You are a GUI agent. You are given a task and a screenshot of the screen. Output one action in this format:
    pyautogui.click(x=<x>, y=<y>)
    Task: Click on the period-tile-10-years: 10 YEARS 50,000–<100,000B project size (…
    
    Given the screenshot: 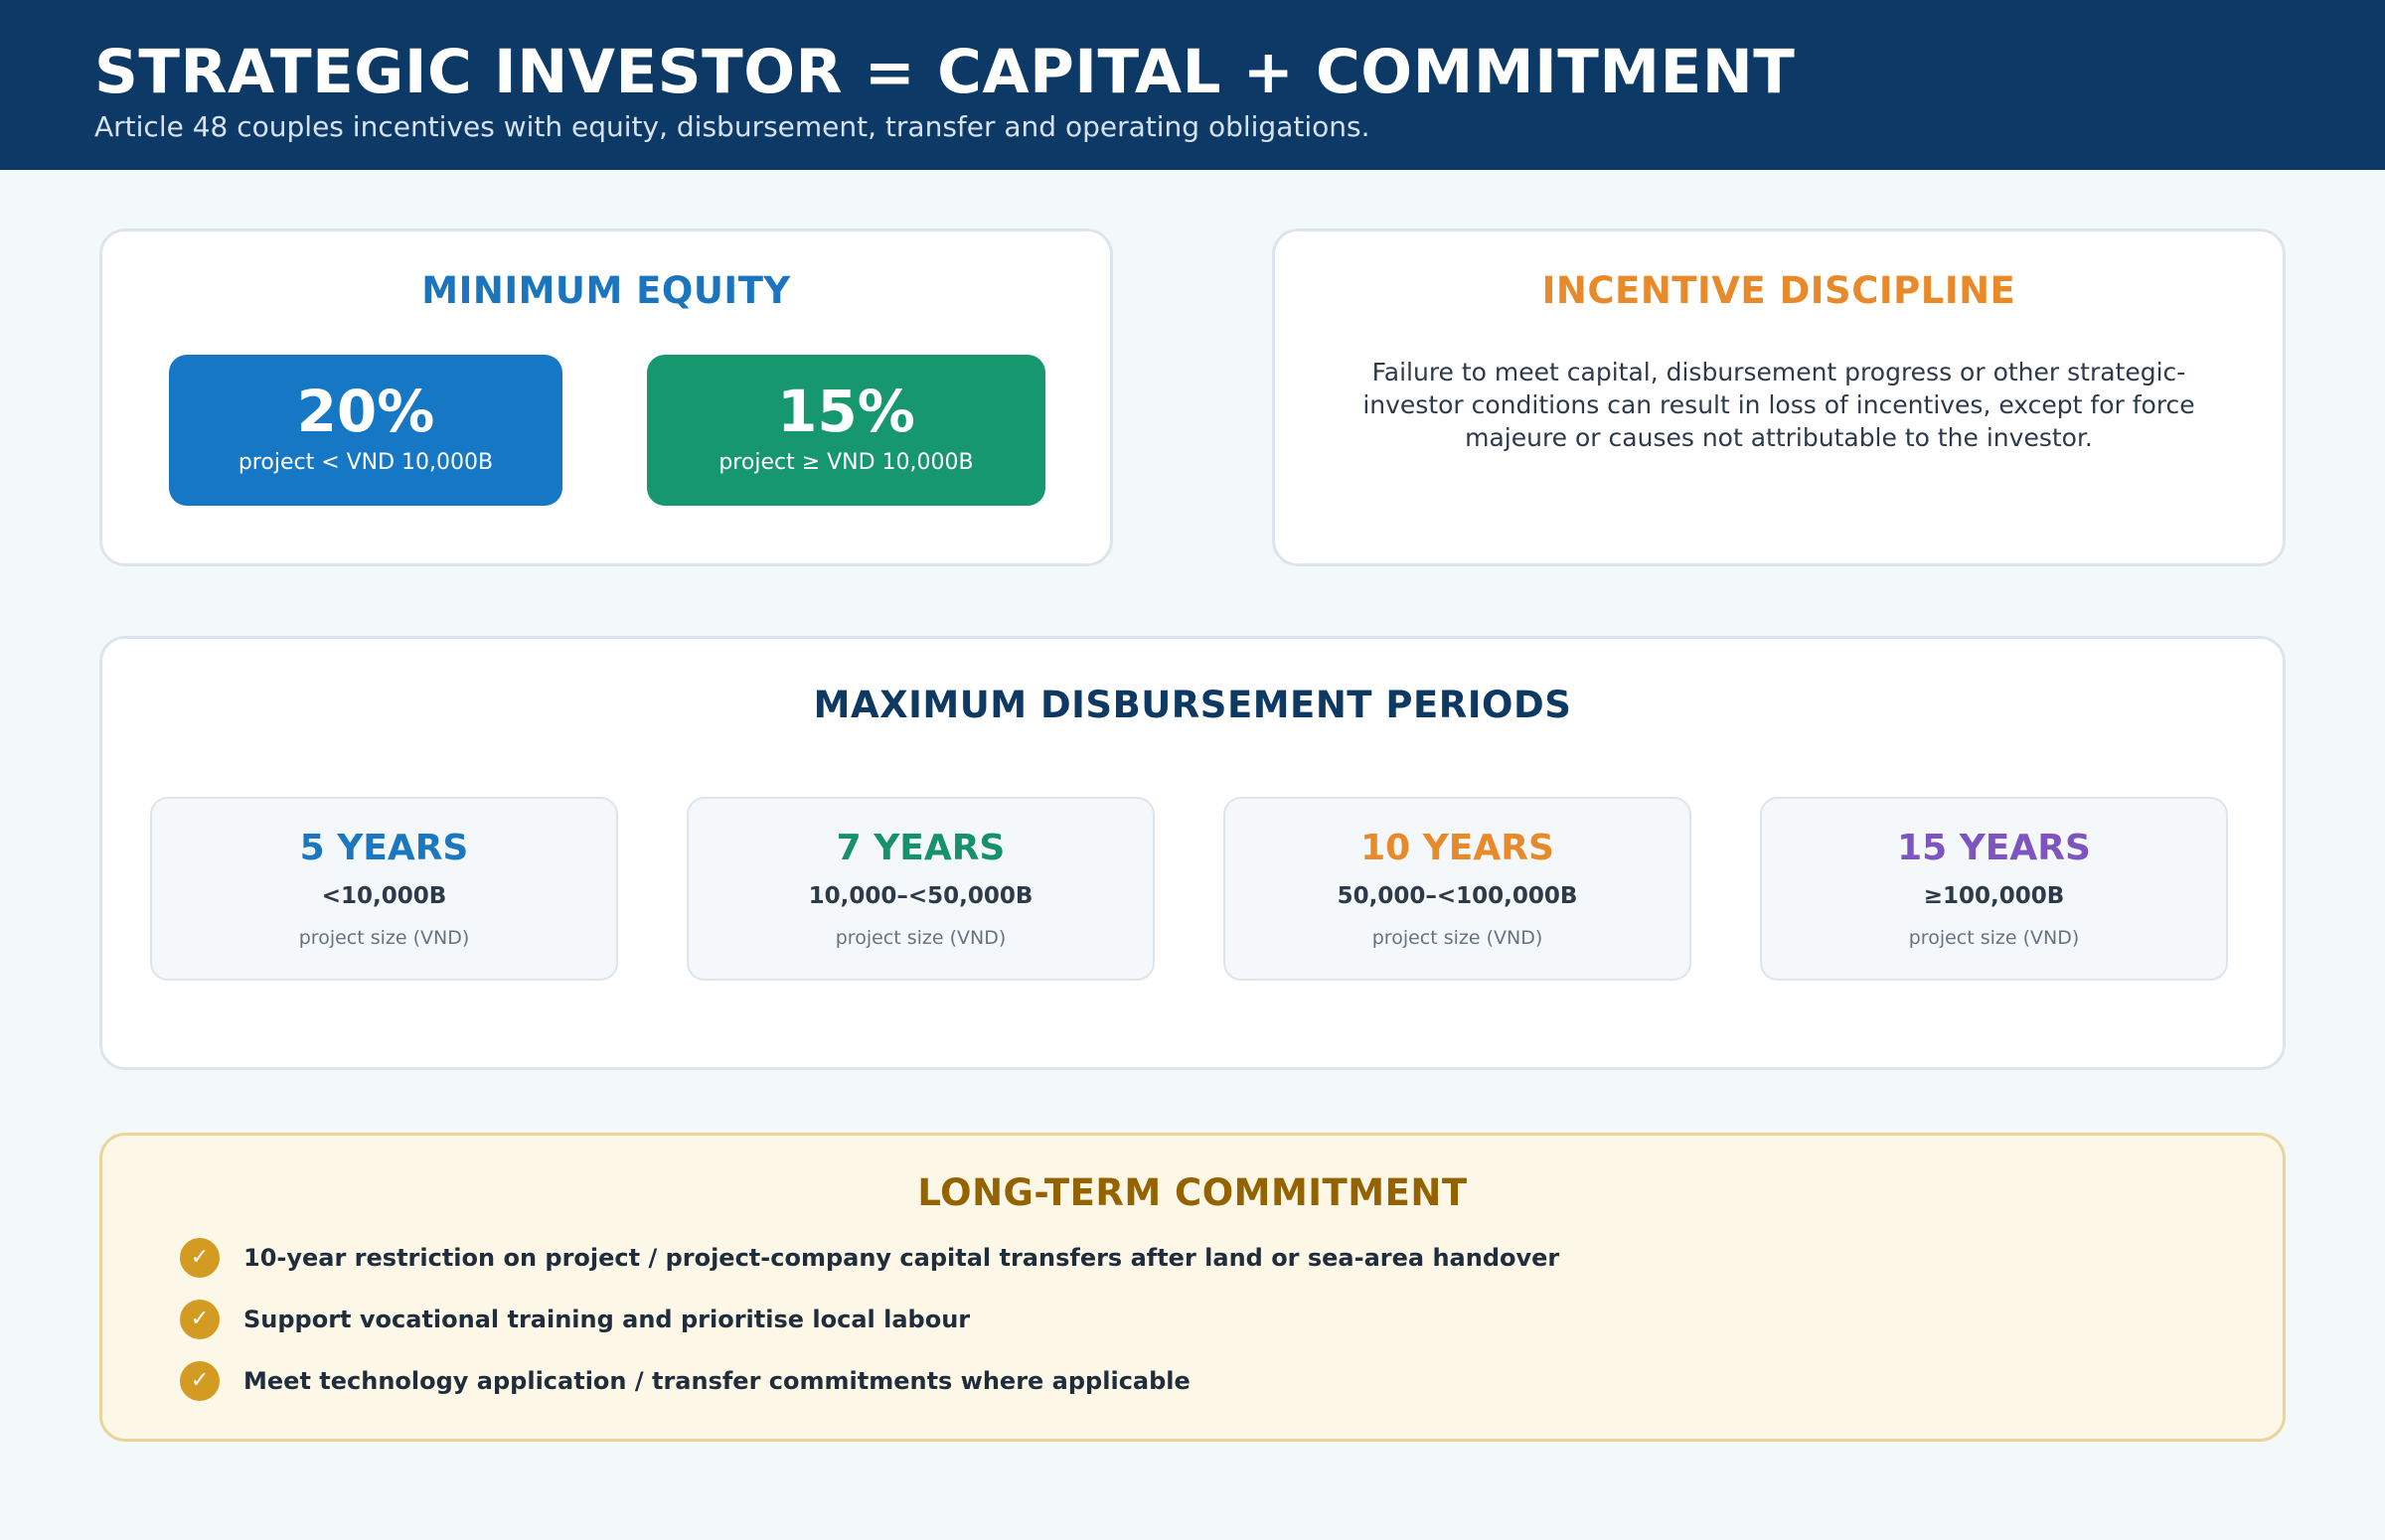 What is the action you would take?
    pyautogui.click(x=1457, y=889)
    